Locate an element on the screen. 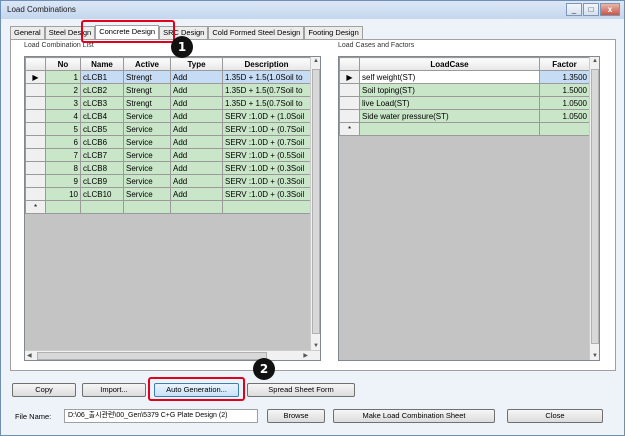 This screenshot has height=436, width=625. copy-button: Copy is located at coordinates (44, 390).